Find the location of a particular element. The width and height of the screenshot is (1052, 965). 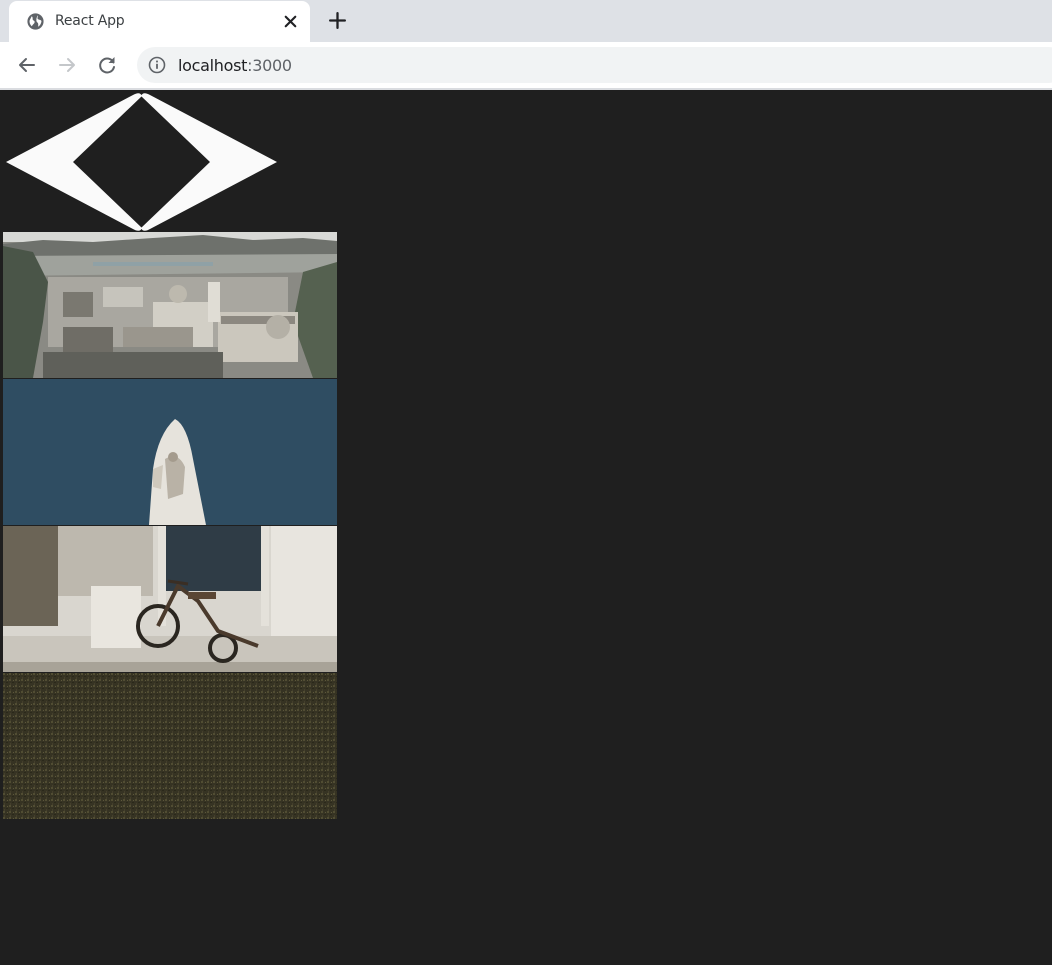

url-port: :3000 is located at coordinates (269, 65).